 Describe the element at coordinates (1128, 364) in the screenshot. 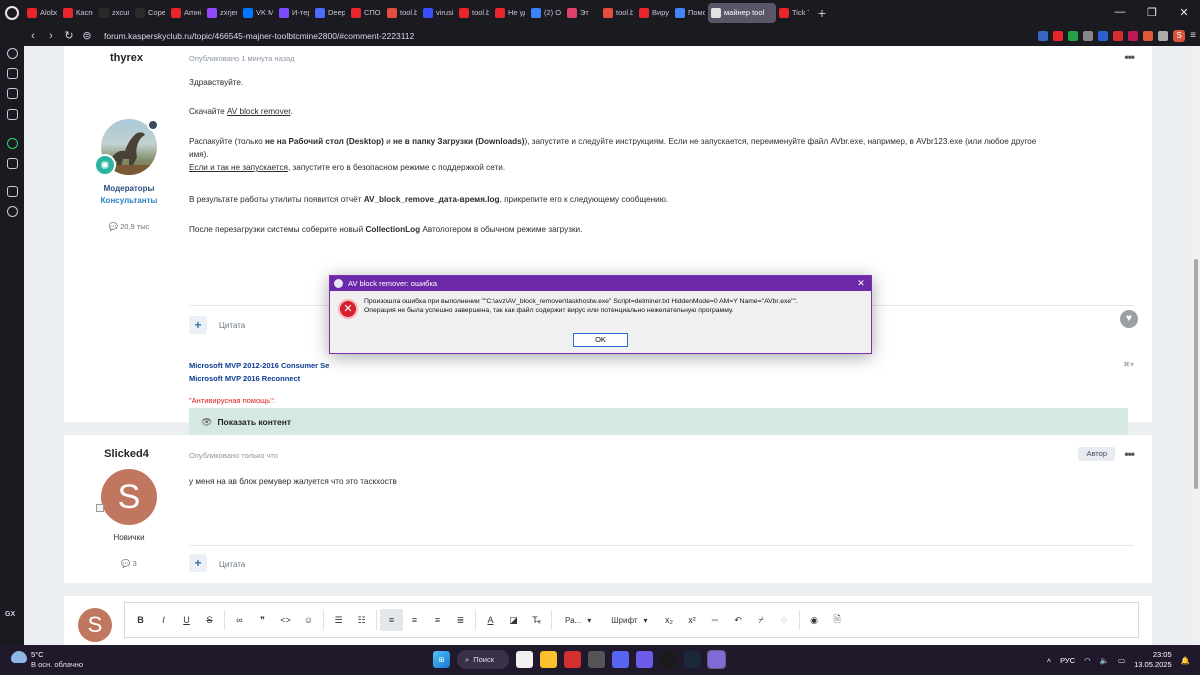

I see `hide-signature-icon: ✖▾` at that location.